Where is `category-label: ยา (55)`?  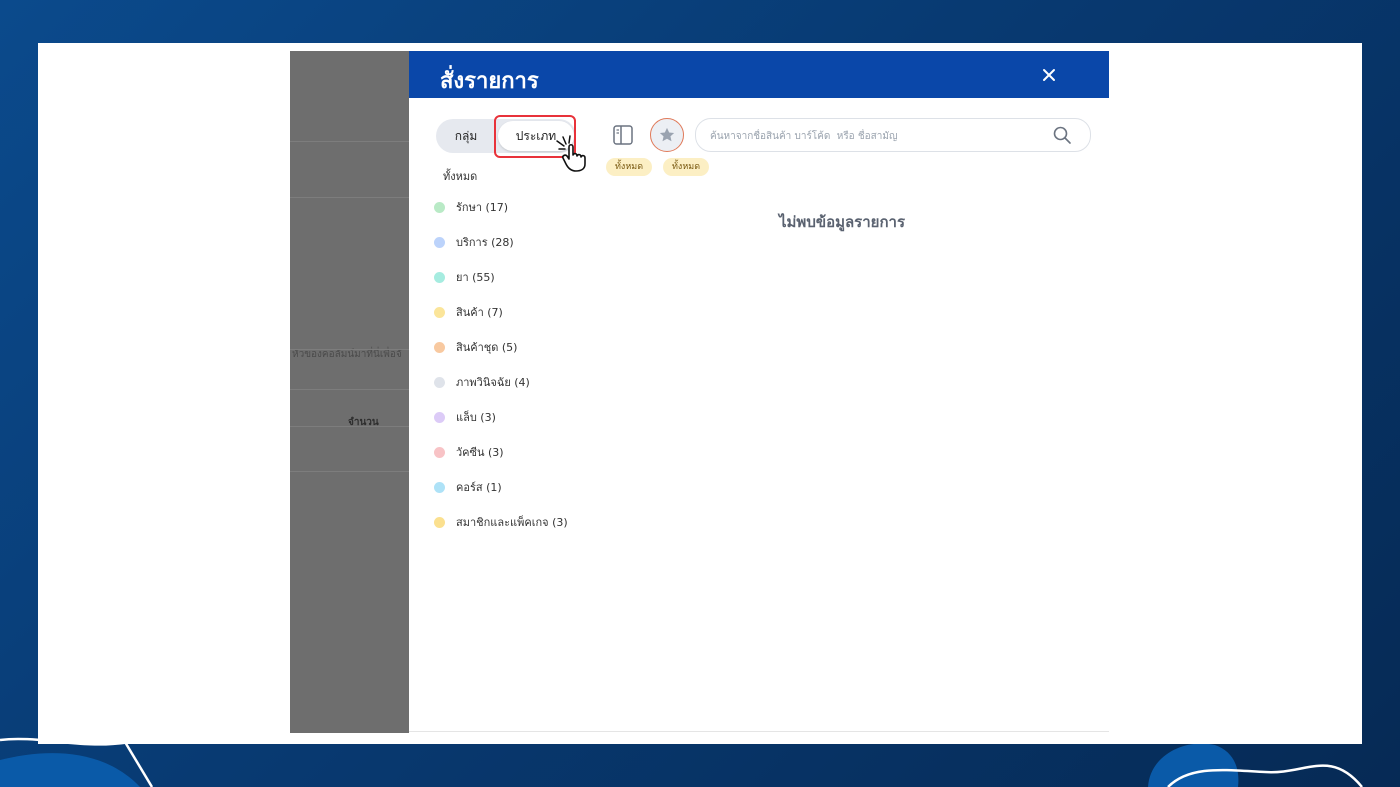 category-label: ยา (55) is located at coordinates (475, 277).